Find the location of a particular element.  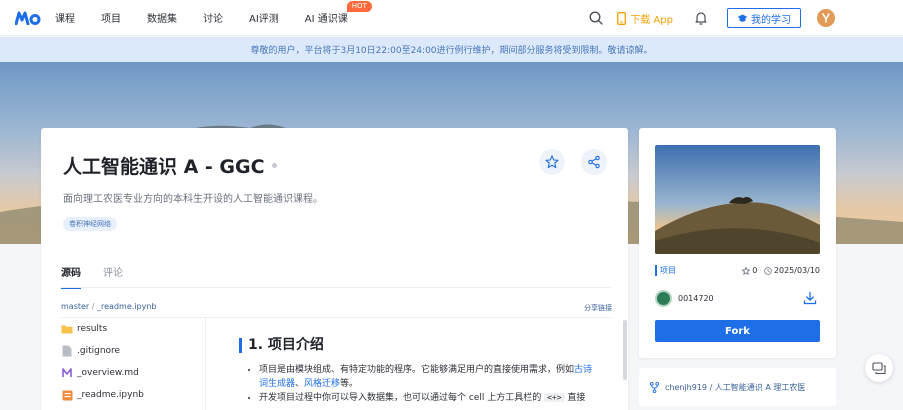

nav-ai-course: AI 通识课 HOT is located at coordinates (338, 13).